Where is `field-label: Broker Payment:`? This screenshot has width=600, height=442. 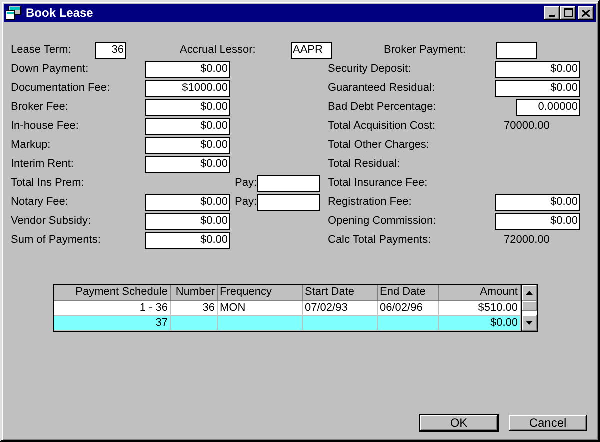 field-label: Broker Payment: is located at coordinates (425, 50).